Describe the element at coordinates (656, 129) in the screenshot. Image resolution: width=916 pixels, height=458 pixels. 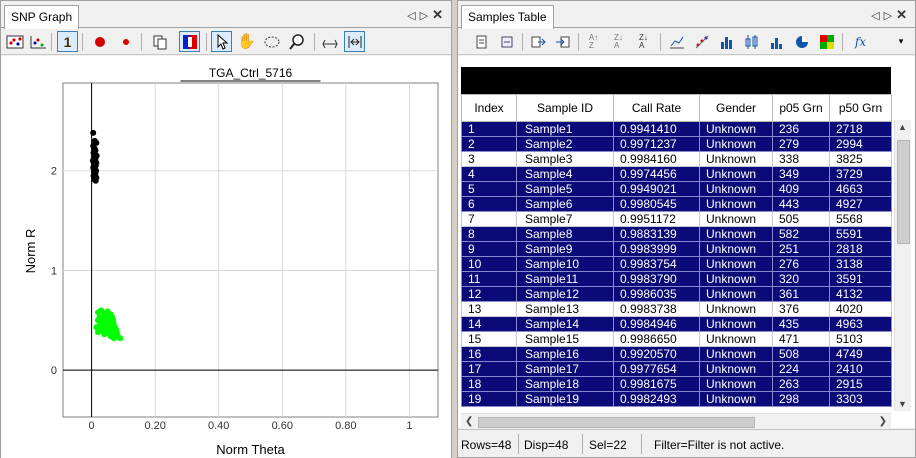
I see `cell-call-rate: 0.9941410` at that location.